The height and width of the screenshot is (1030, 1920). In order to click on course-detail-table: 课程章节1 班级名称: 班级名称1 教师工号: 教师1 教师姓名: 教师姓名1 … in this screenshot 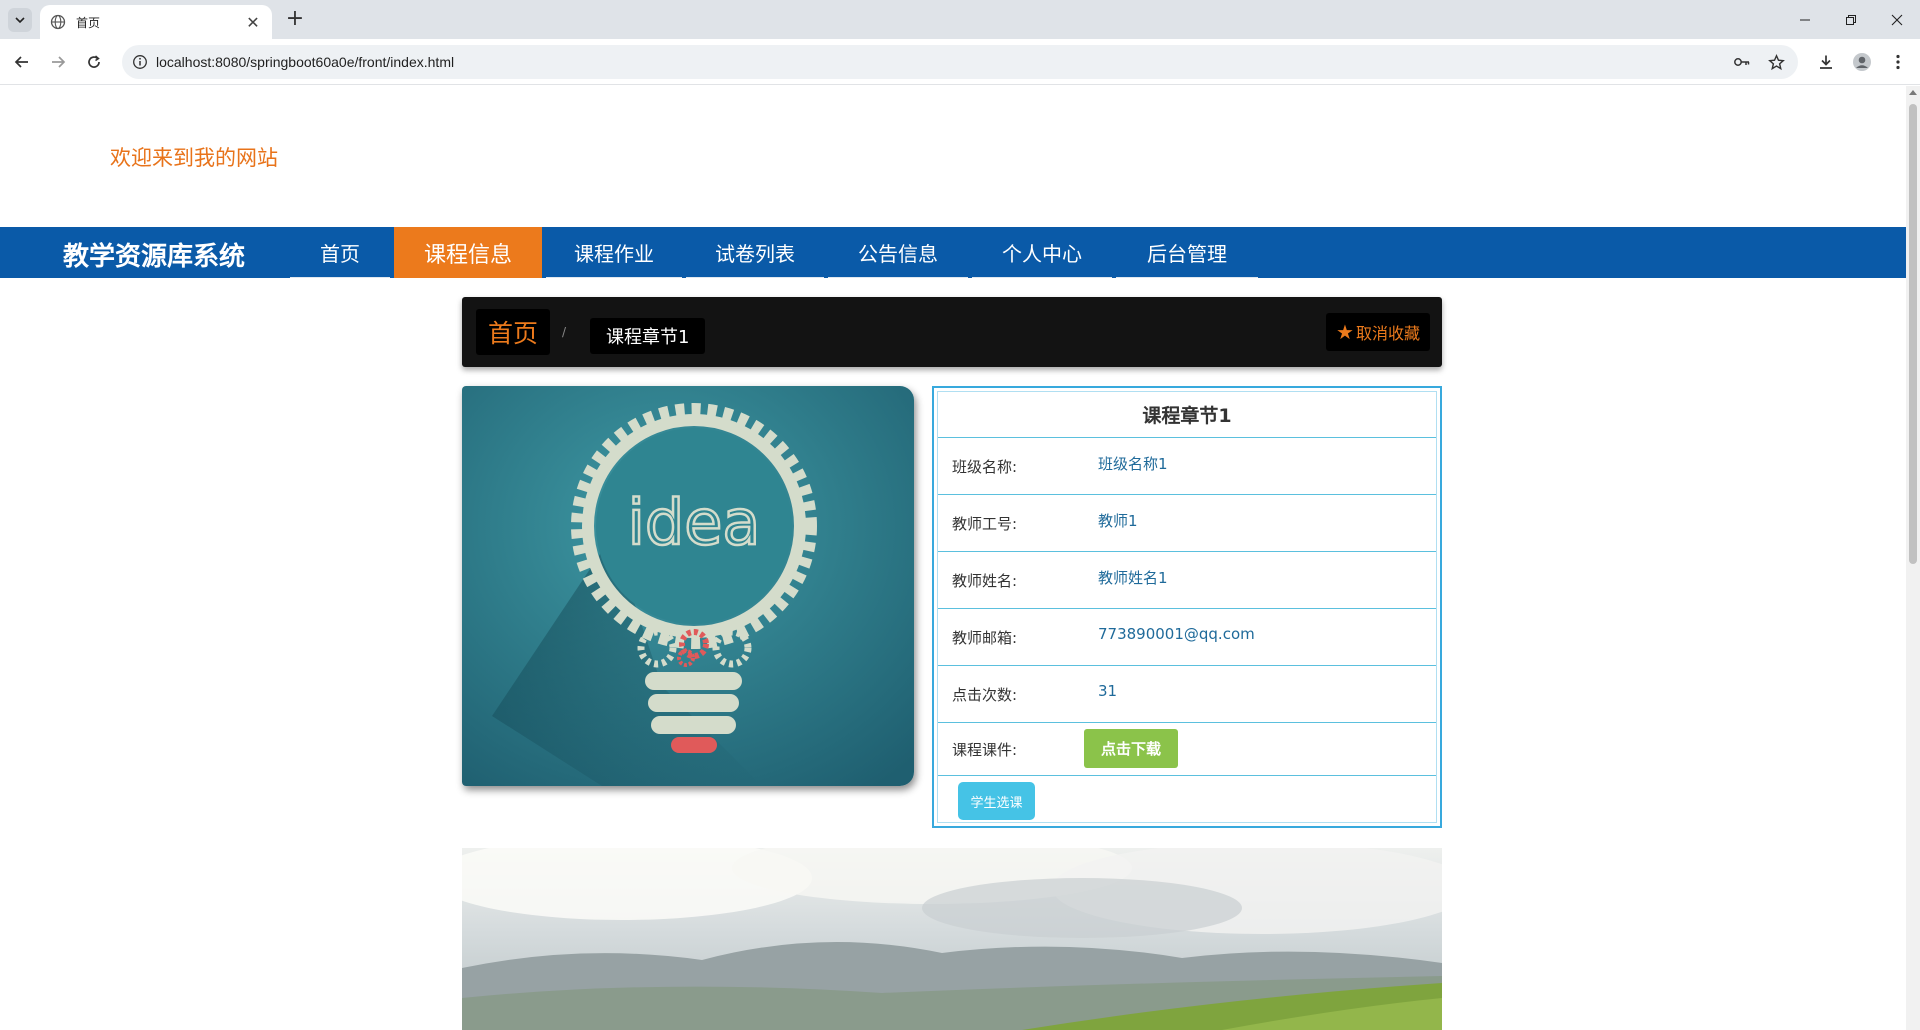, I will do `click(1187, 607)`.